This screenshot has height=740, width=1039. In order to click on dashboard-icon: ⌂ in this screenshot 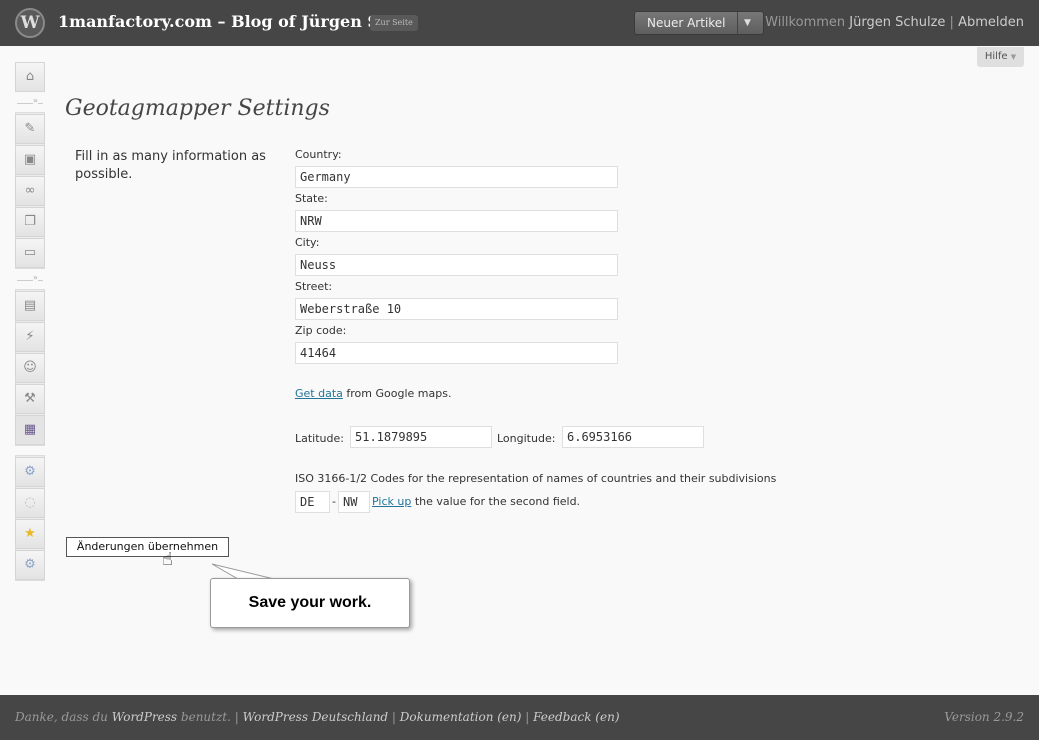, I will do `click(30, 76)`.